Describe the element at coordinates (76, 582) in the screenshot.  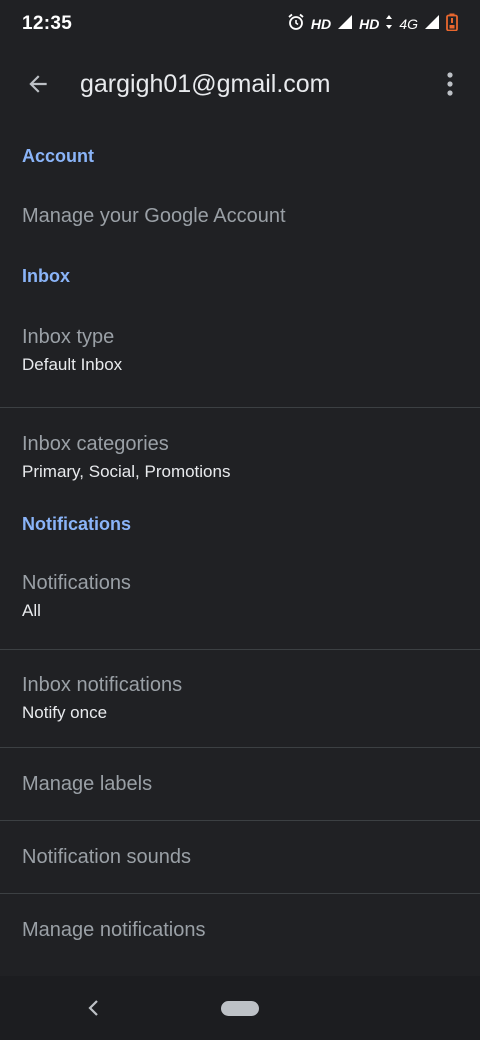
I see `item-title: Notifications` at that location.